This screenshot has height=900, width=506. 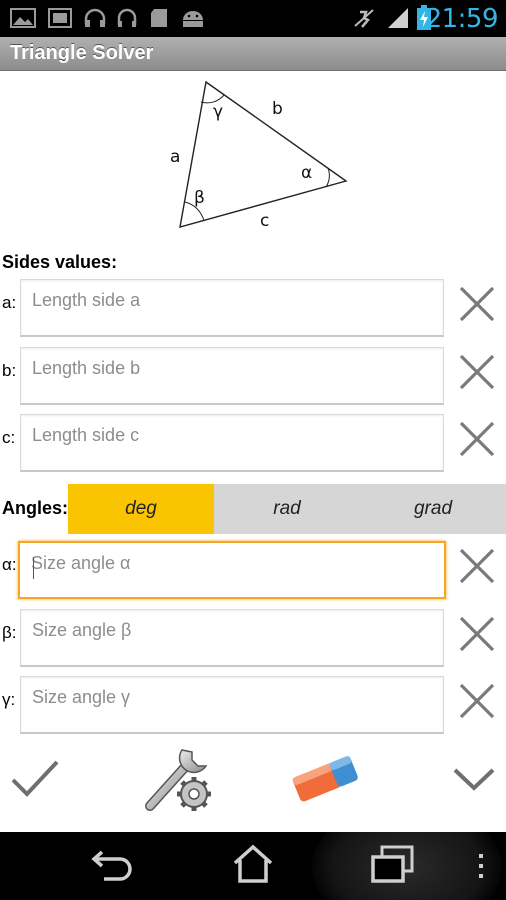 I want to click on angle-beta-input, so click(x=232, y=637).